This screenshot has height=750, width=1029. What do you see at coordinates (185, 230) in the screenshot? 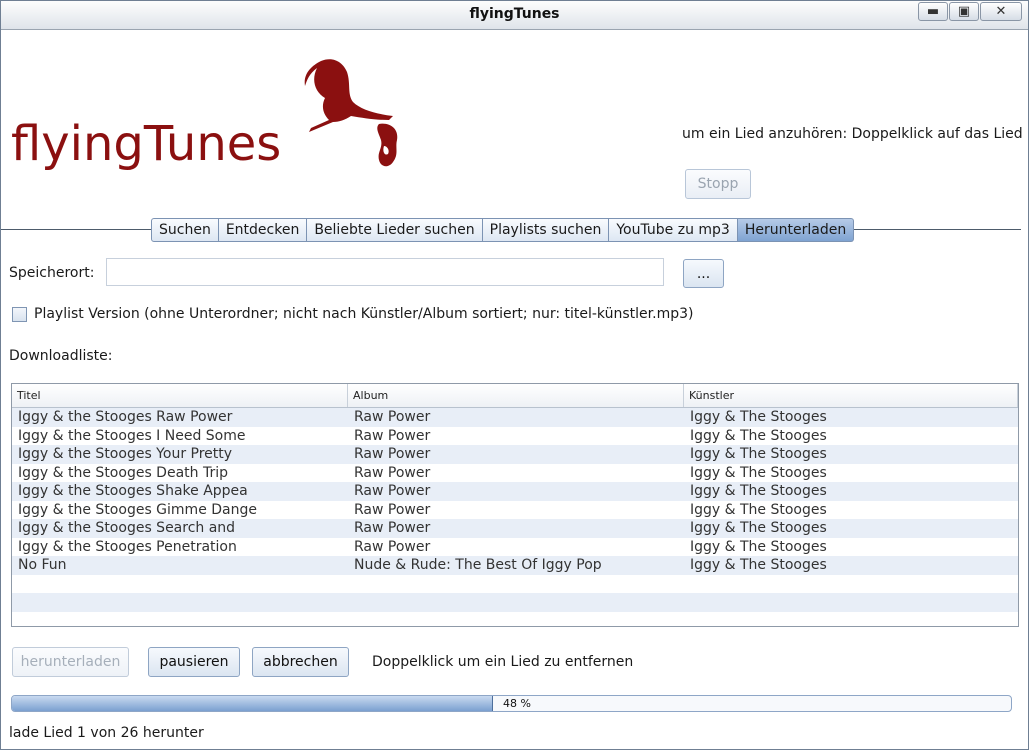
I see `tab-suchen: Suchen` at bounding box center [185, 230].